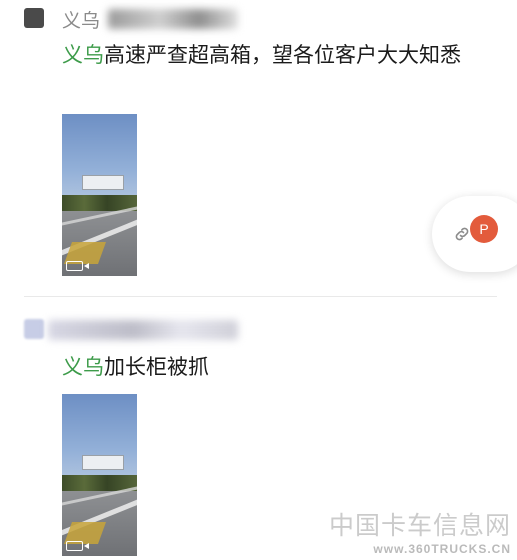 The width and height of the screenshot is (517, 560). I want to click on post-text: 义乌加长柜被抓, so click(277, 367).